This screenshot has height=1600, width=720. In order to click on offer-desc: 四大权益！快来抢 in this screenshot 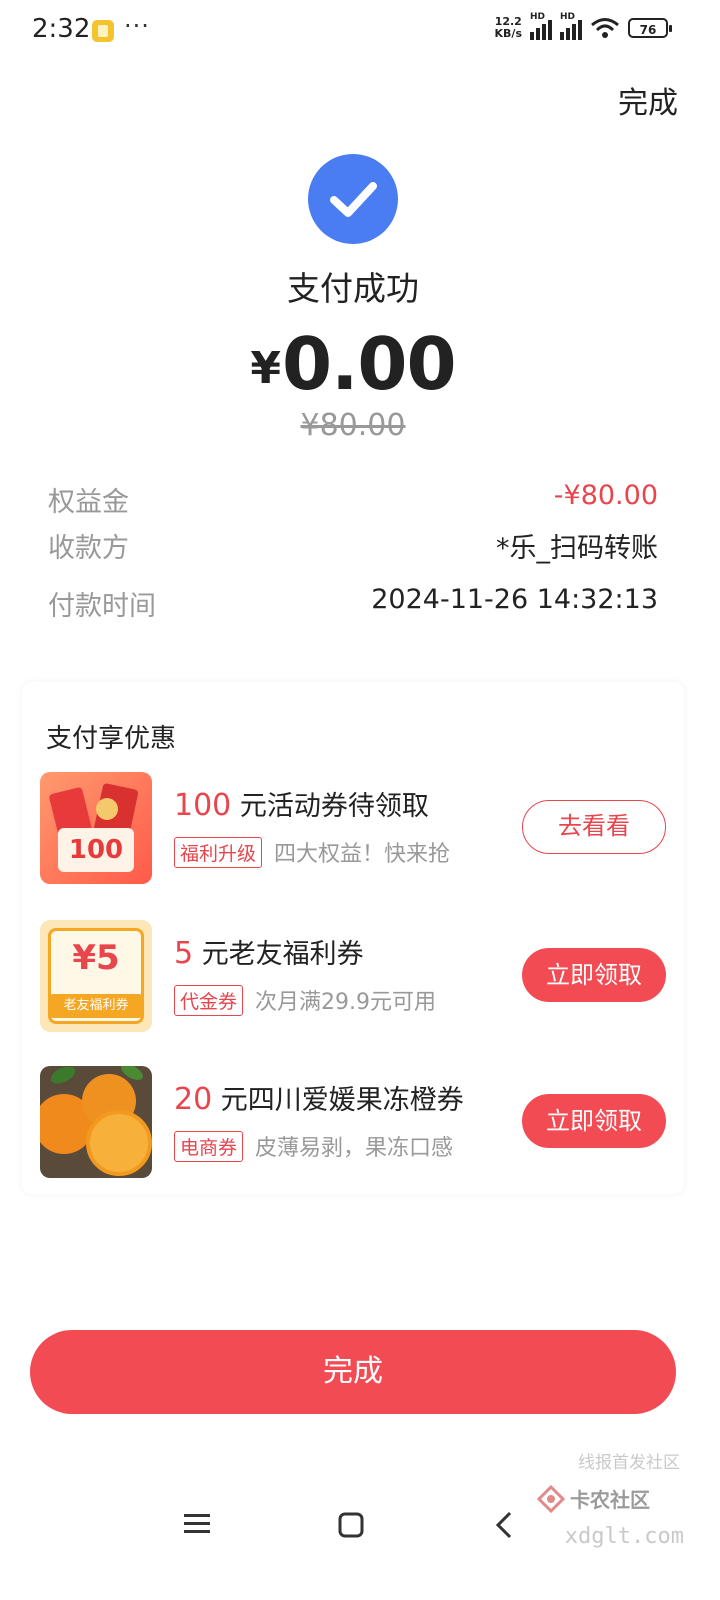, I will do `click(362, 854)`.